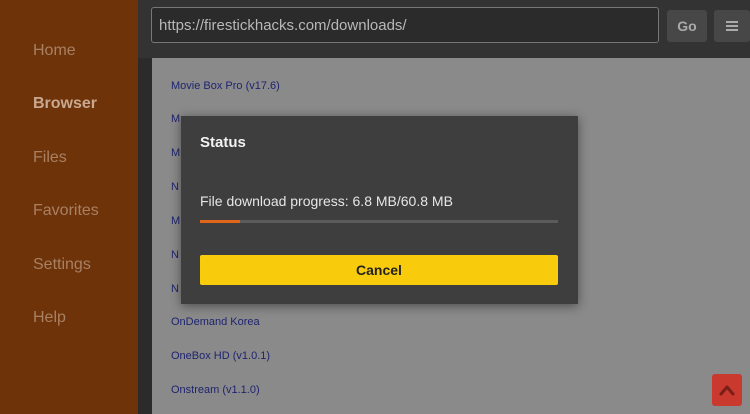  I want to click on chevron-up-icon, so click(727, 390).